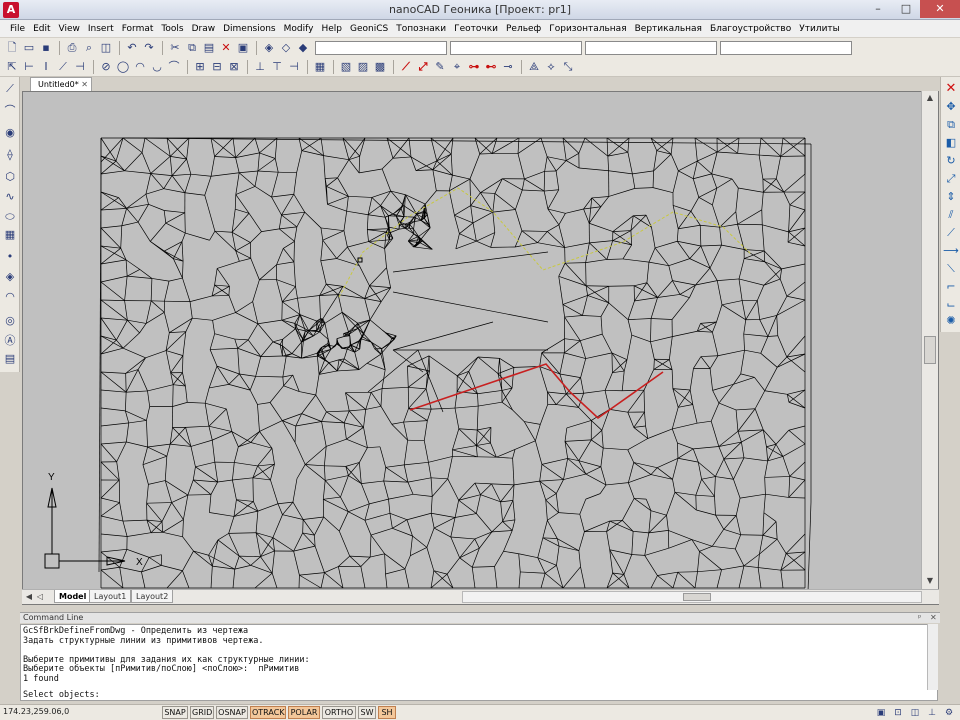 This screenshot has width=960, height=720. I want to click on redo-icon: ↷, so click(149, 48).